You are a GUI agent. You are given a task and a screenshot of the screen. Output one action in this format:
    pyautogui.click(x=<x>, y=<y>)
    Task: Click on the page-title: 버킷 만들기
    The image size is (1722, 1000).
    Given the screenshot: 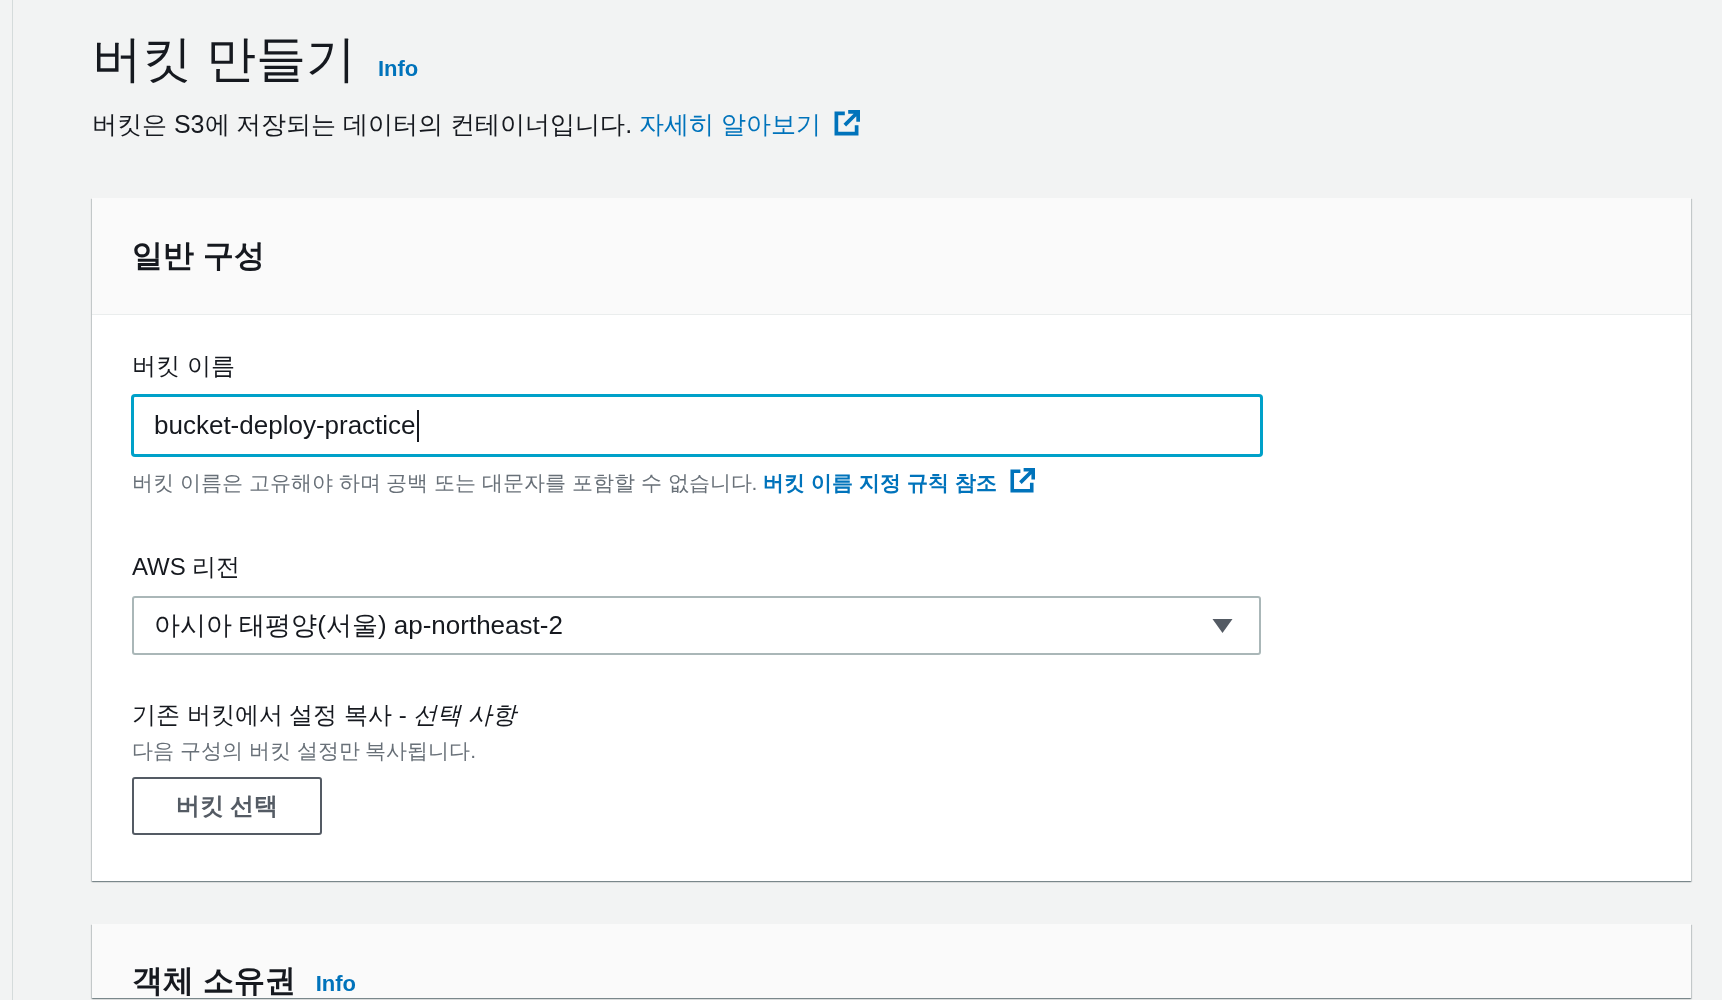 What is the action you would take?
    pyautogui.click(x=224, y=59)
    